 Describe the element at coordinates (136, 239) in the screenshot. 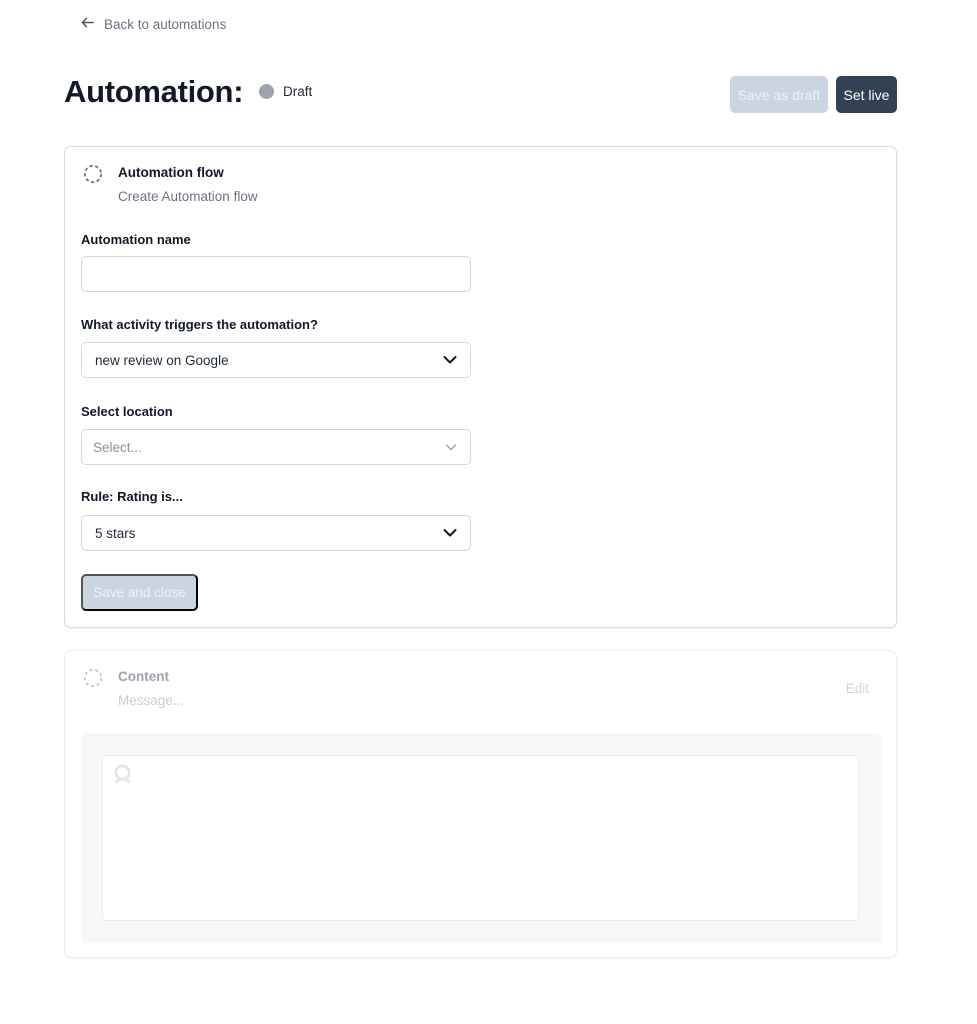

I see `automation-name-label: Automation name` at that location.